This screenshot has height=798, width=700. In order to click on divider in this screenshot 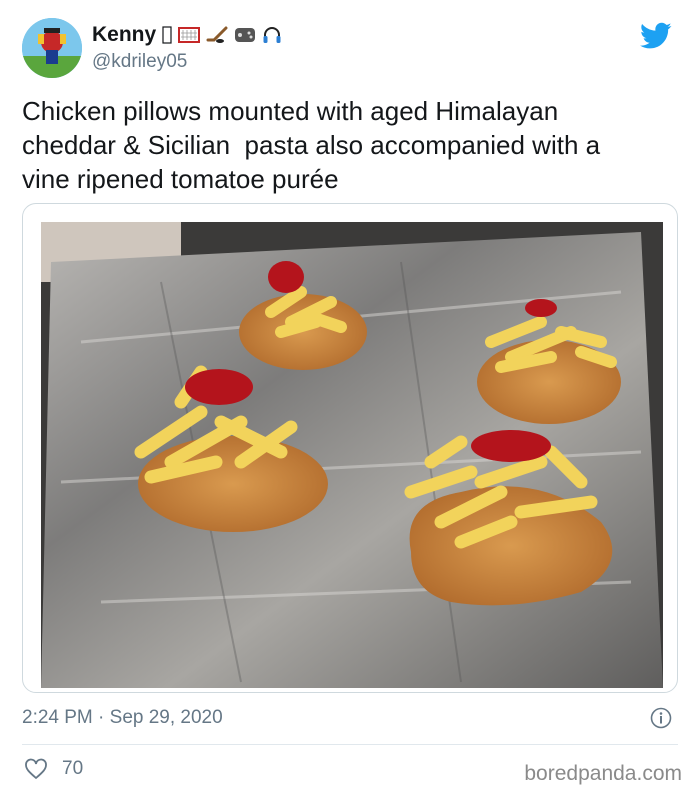, I will do `click(350, 744)`.